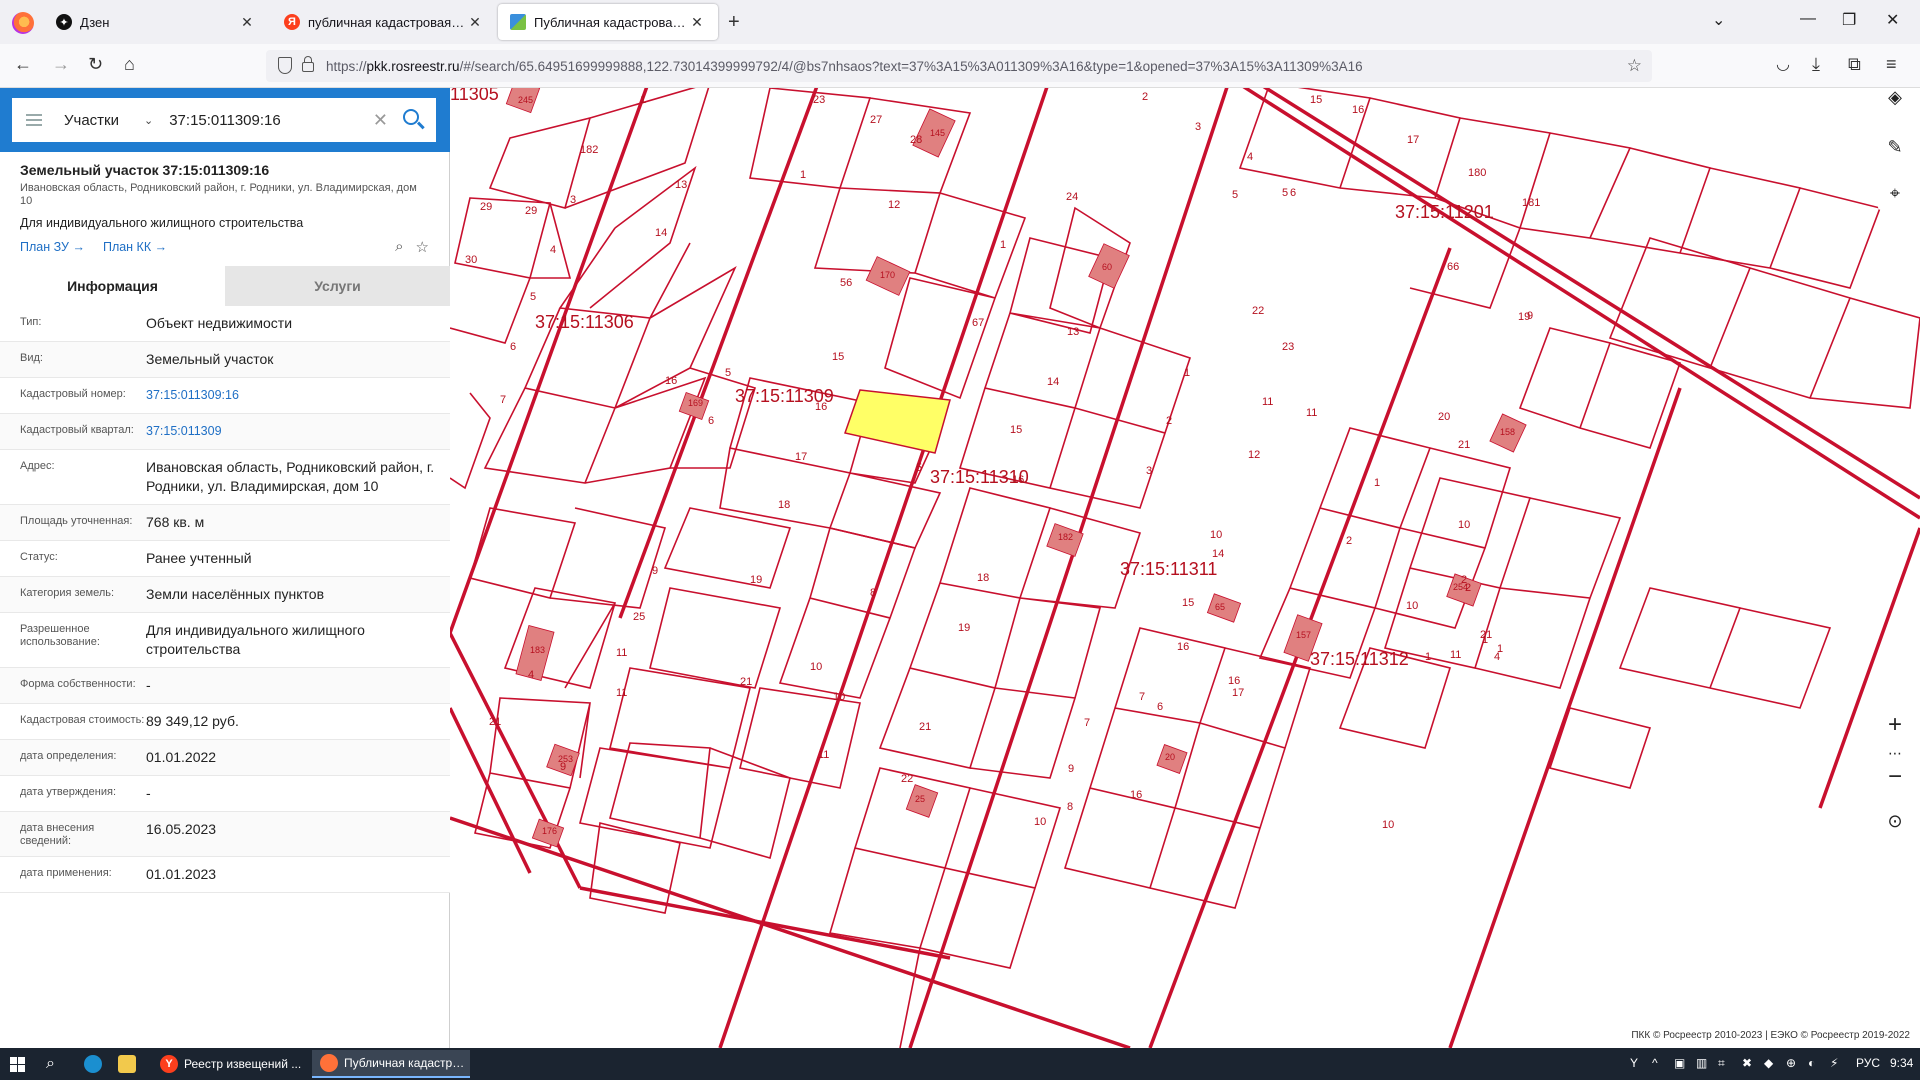  I want to click on clear-search-icon: ✕, so click(380, 120).